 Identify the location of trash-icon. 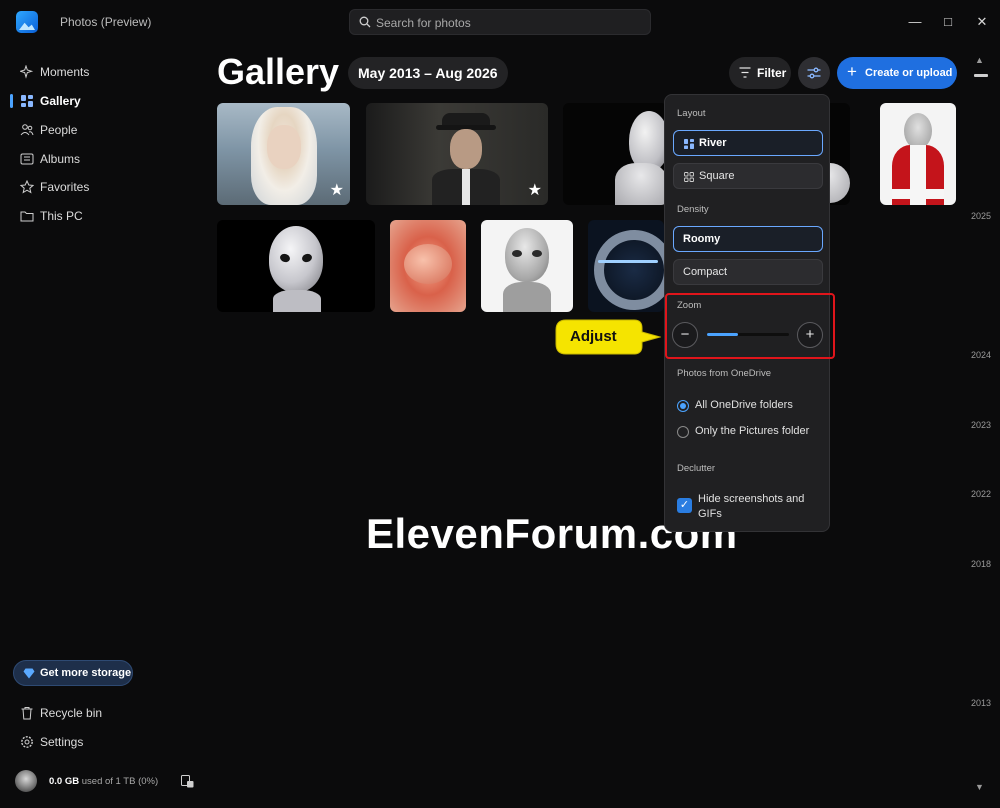
(27, 713).